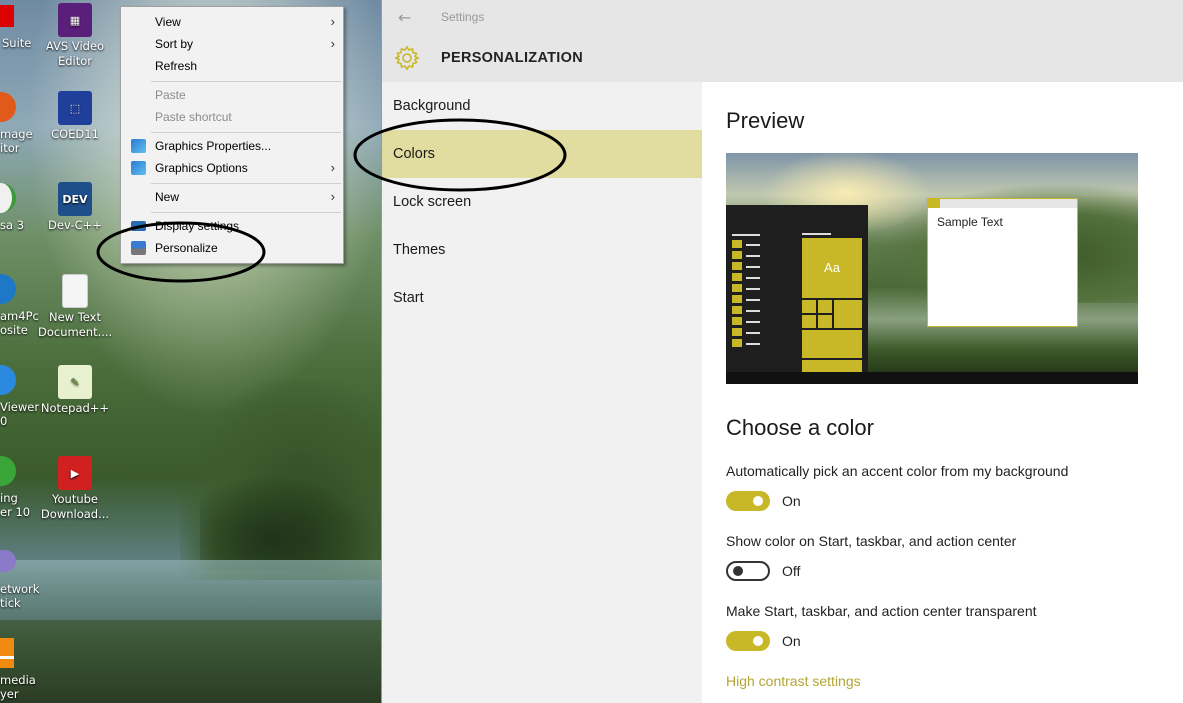 This screenshot has width=1183, height=703. I want to click on desktop-icon-devcpp: DEV Dev-C++, so click(75, 207).